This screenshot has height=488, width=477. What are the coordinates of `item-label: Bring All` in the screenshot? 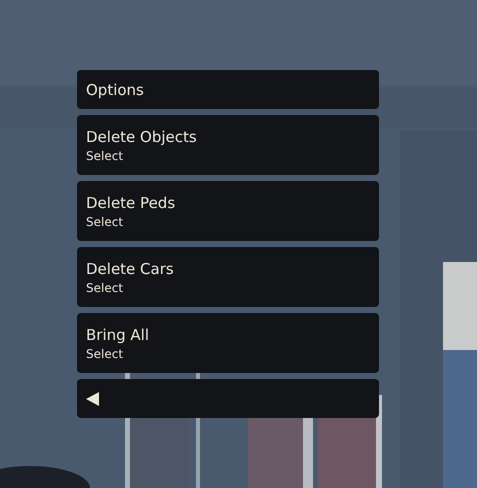 It's located at (118, 335).